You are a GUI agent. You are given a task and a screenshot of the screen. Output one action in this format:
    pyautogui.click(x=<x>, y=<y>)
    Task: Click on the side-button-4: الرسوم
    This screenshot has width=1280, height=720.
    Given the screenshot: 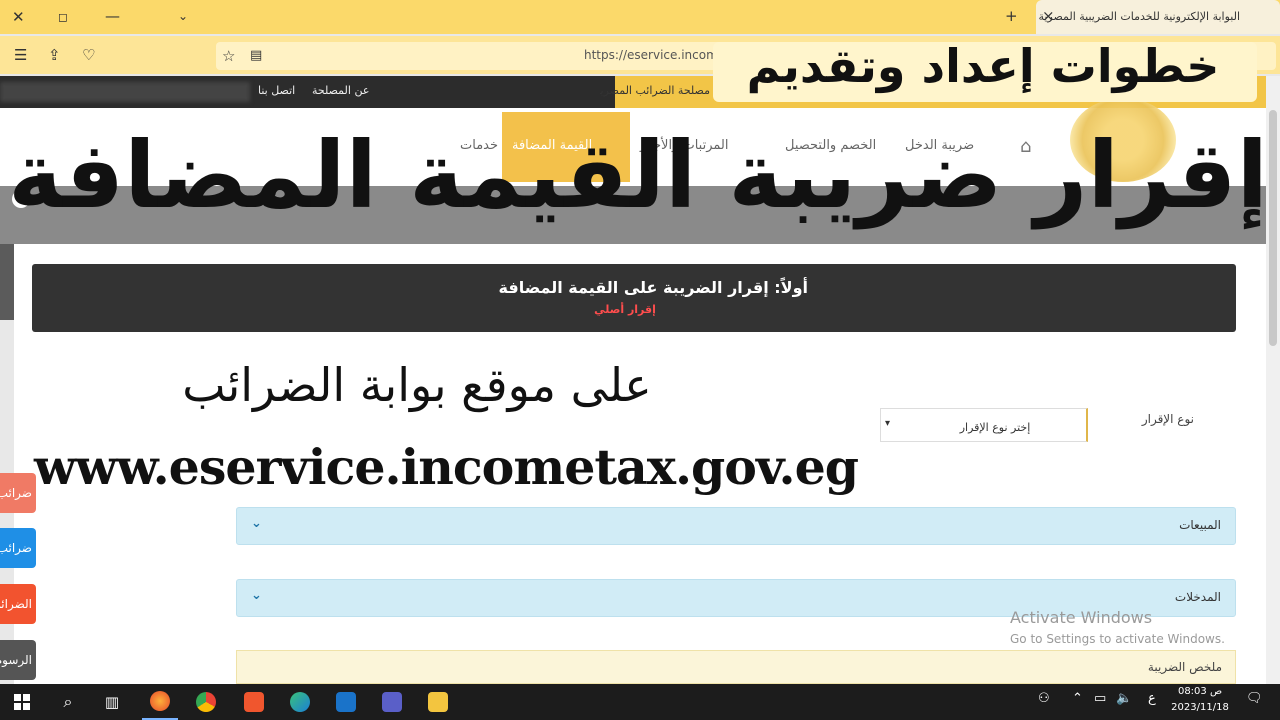 What is the action you would take?
    pyautogui.click(x=18, y=660)
    